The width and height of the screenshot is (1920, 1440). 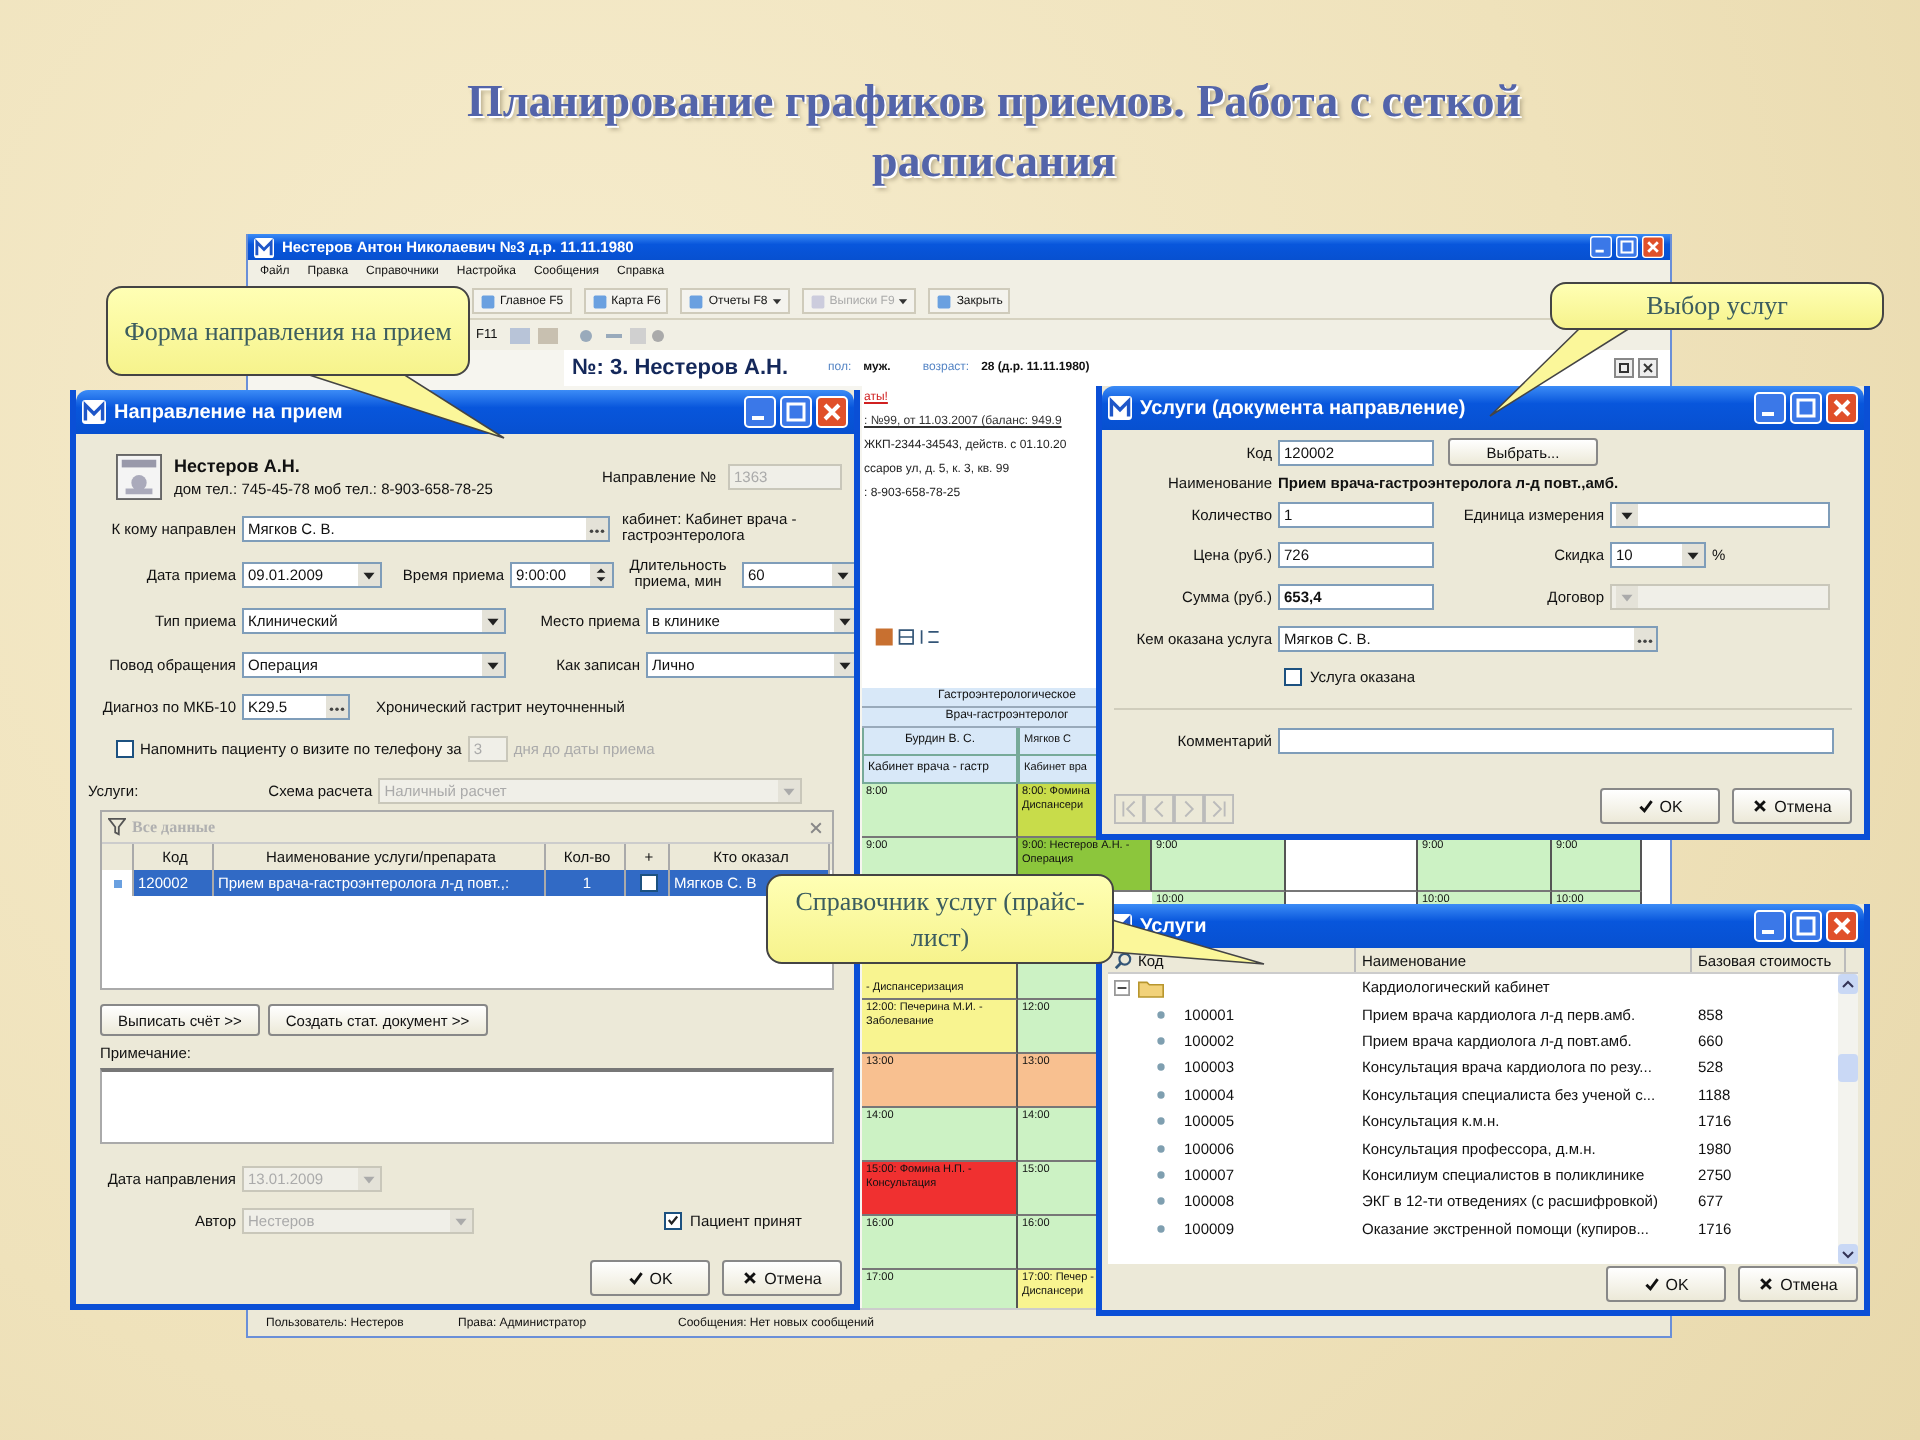 What do you see at coordinates (1303, 408) in the screenshot?
I see `window-title: Услуги (документа направление)` at bounding box center [1303, 408].